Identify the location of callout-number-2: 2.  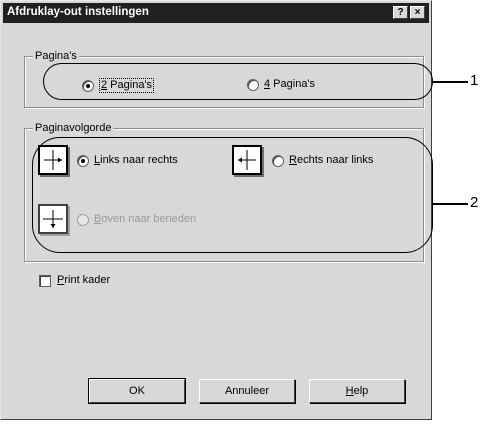
(474, 202).